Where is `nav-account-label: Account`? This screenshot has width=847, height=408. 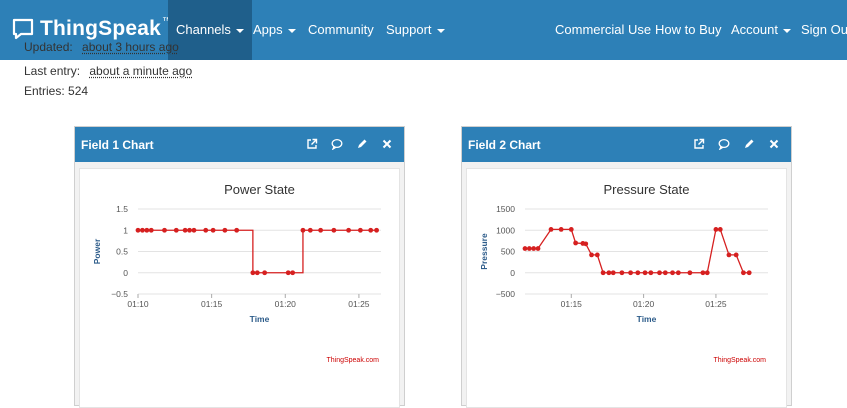
nav-account-label: Account is located at coordinates (754, 29).